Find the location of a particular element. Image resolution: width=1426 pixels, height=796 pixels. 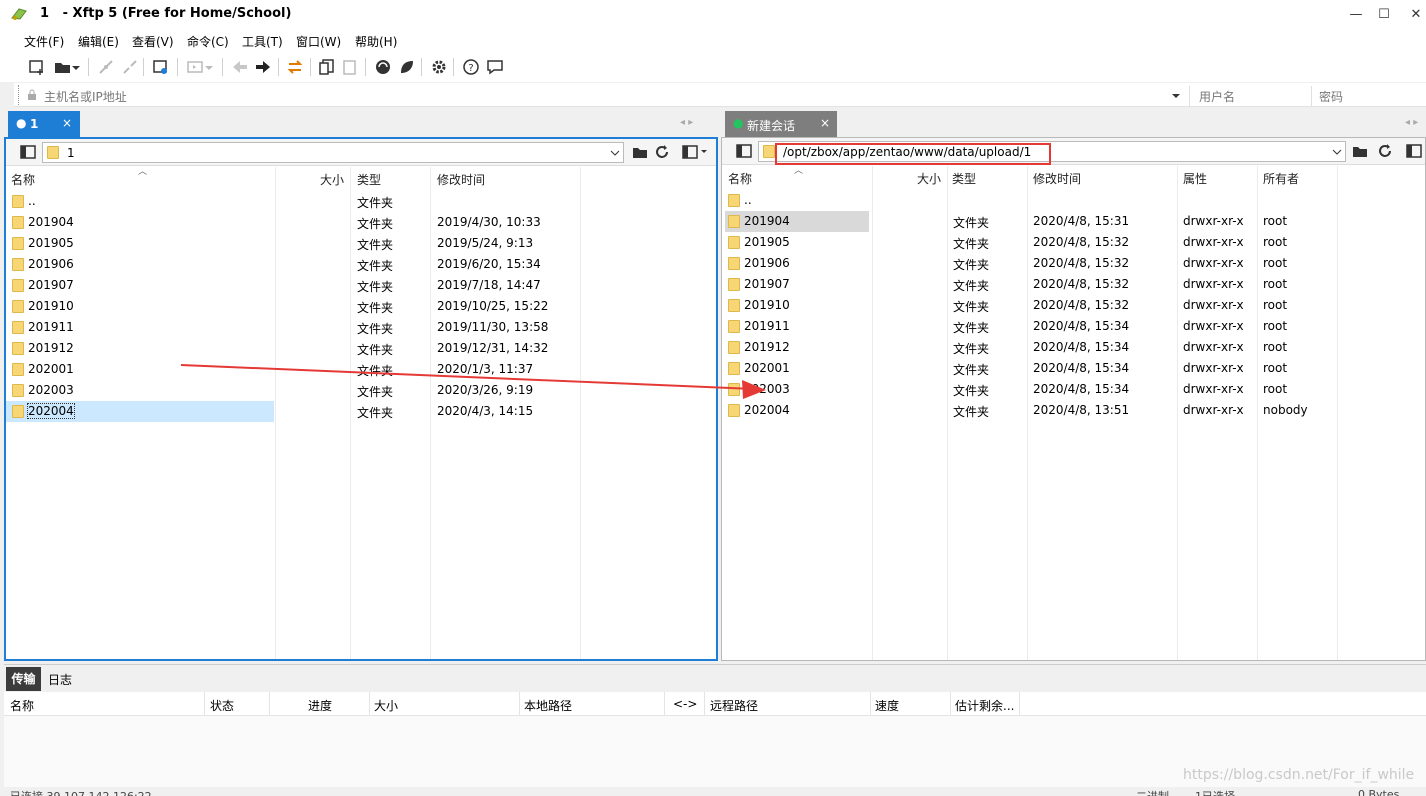

local-file-row: .. 文件夹 is located at coordinates (361, 201).